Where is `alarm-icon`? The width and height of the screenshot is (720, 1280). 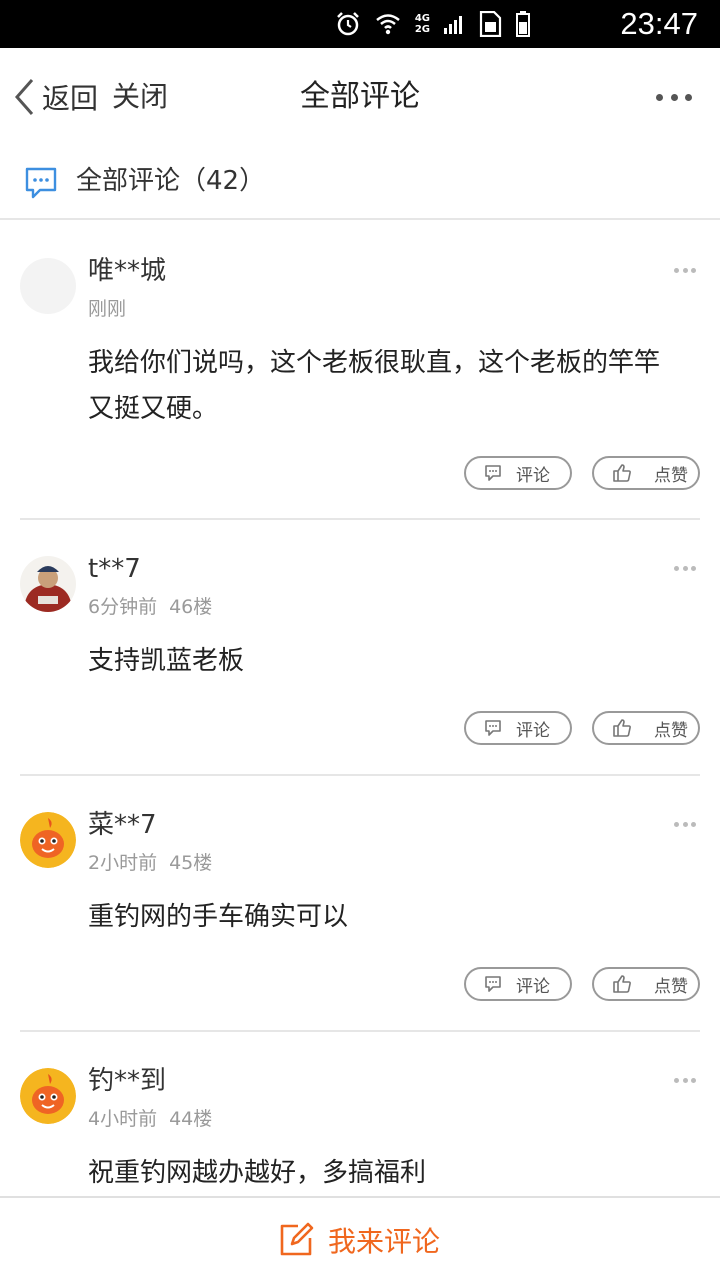
alarm-icon is located at coordinates (347, 24).